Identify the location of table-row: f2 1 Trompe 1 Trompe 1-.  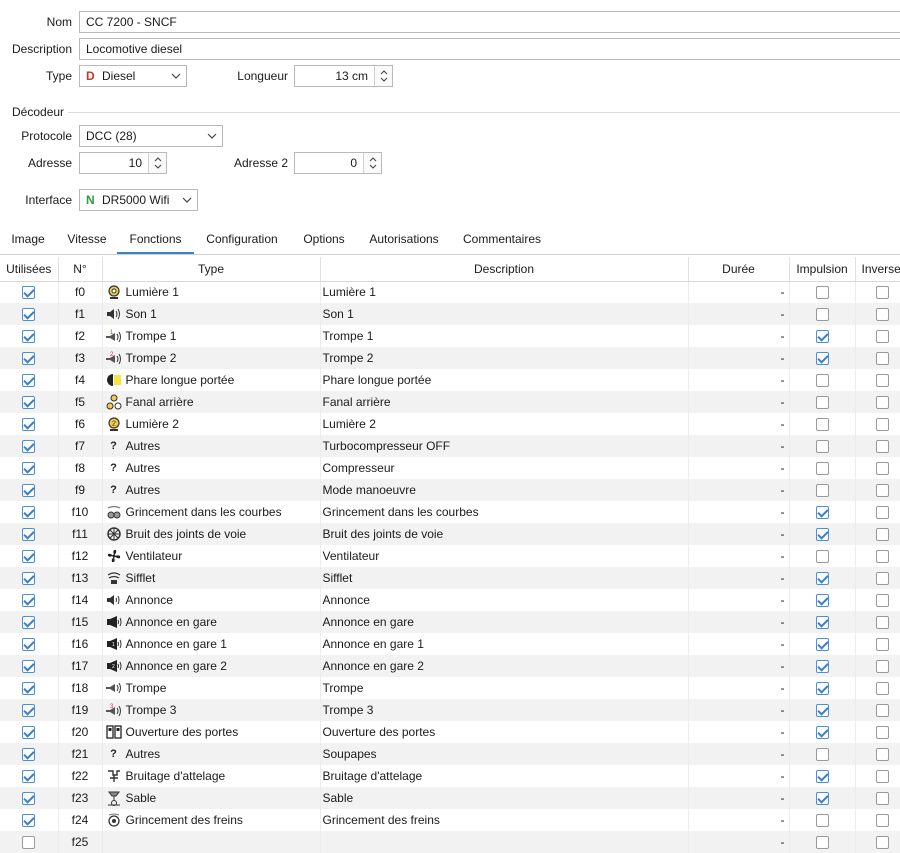
(450, 336).